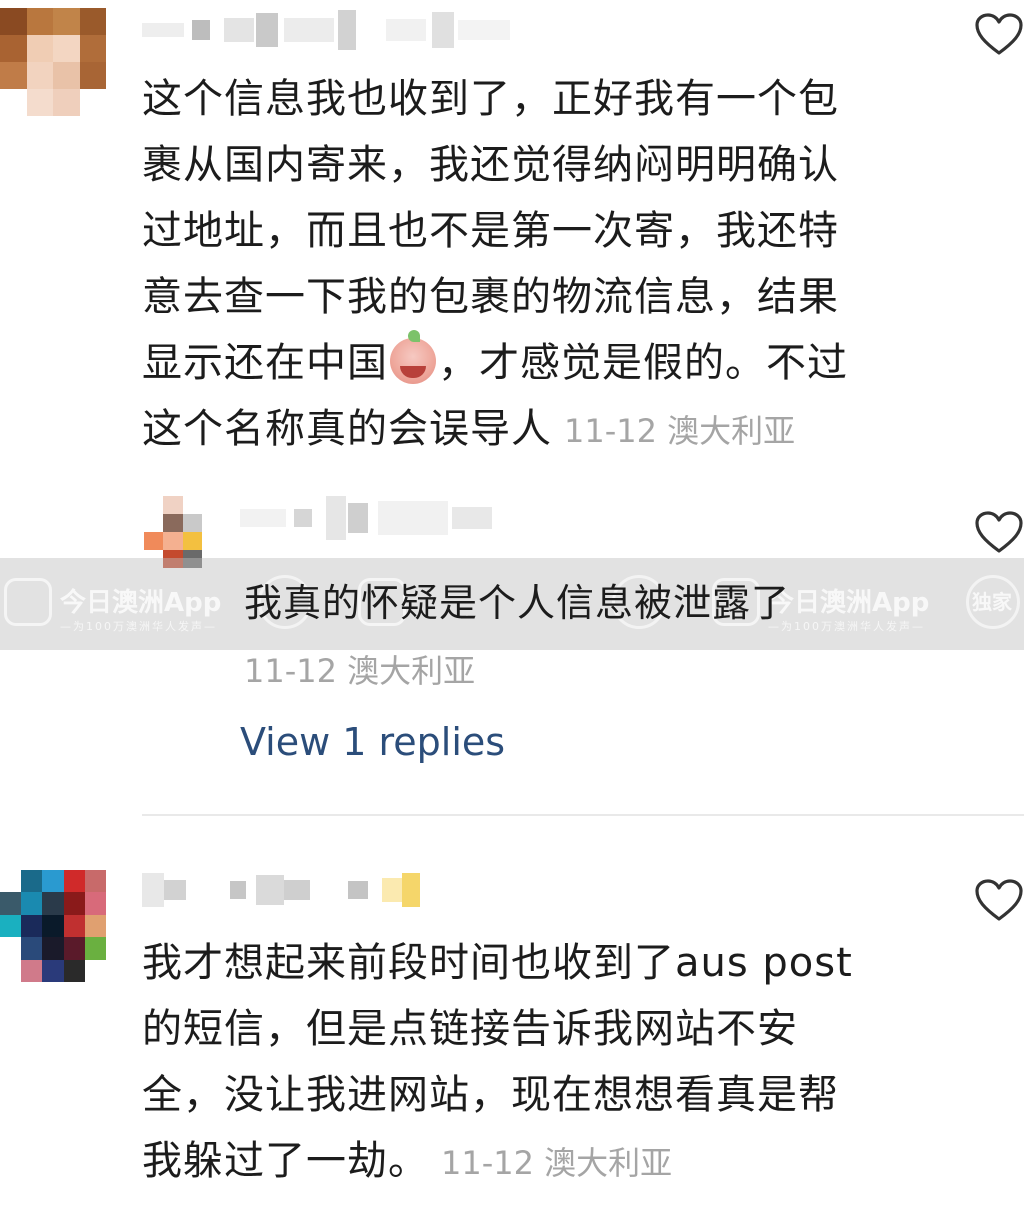  I want to click on watermark-seal-text: 独家, so click(992, 602).